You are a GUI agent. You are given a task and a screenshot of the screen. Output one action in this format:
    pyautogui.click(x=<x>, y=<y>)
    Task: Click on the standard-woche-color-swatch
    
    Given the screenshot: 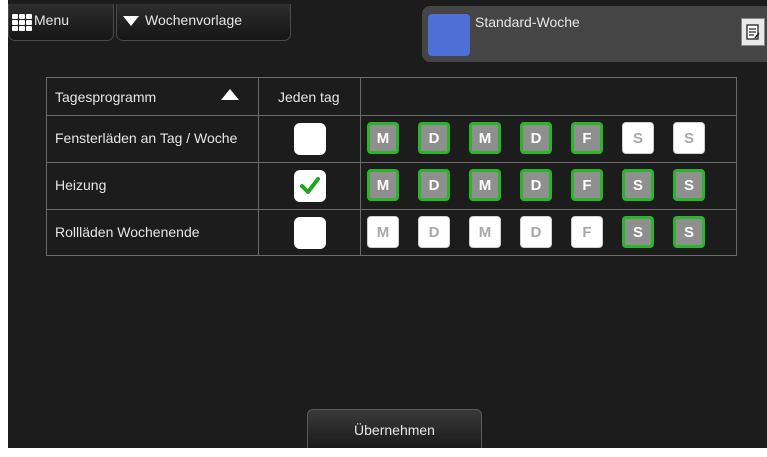 What is the action you would take?
    pyautogui.click(x=449, y=35)
    